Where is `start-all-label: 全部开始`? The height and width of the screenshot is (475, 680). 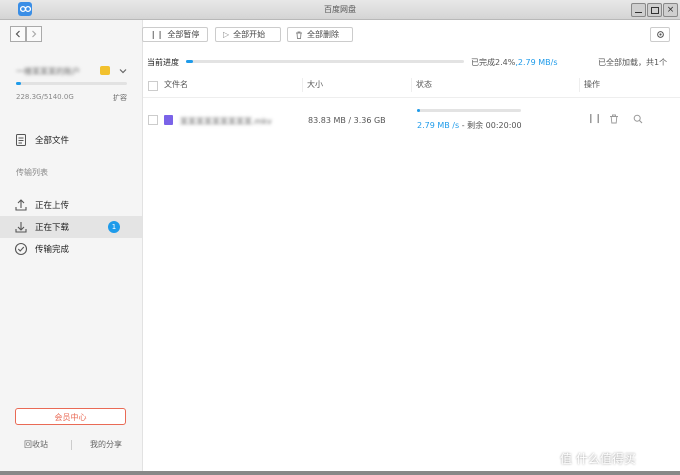 start-all-label: 全部开始 is located at coordinates (249, 34).